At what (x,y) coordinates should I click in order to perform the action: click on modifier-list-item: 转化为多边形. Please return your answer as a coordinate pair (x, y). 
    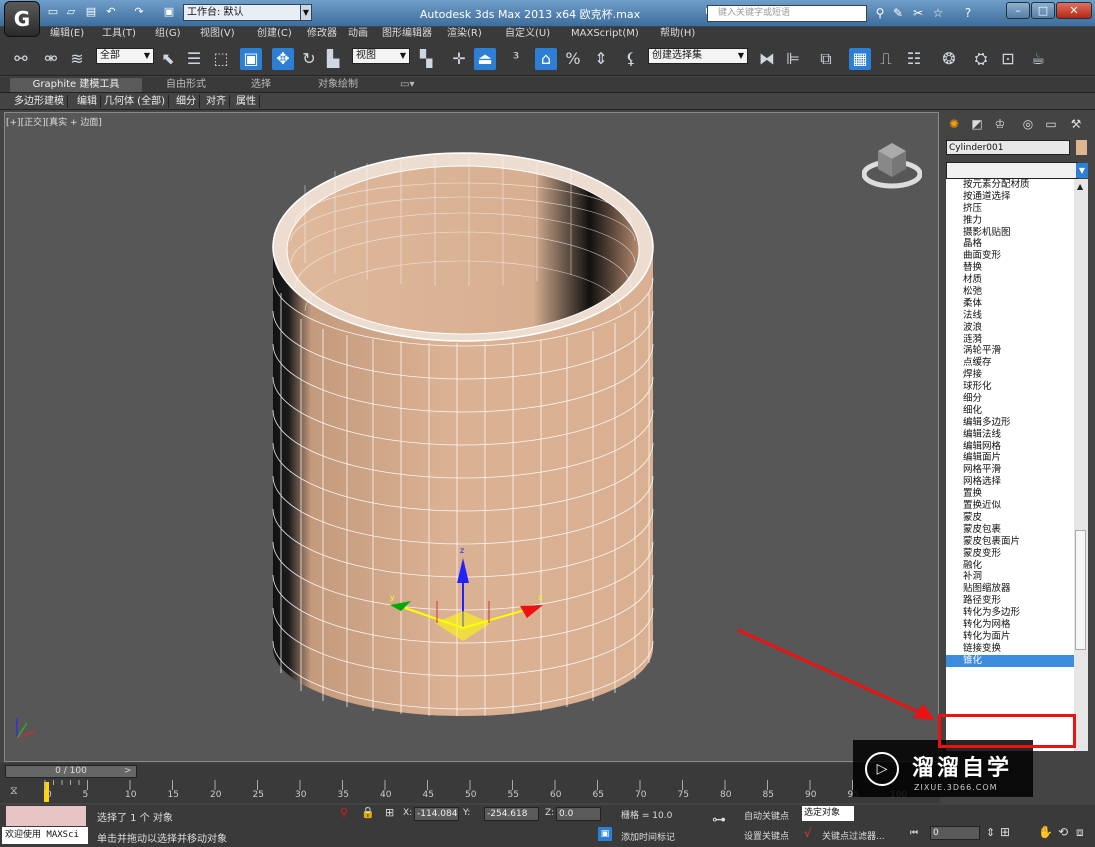
    Looking at the image, I should click on (1010, 613).